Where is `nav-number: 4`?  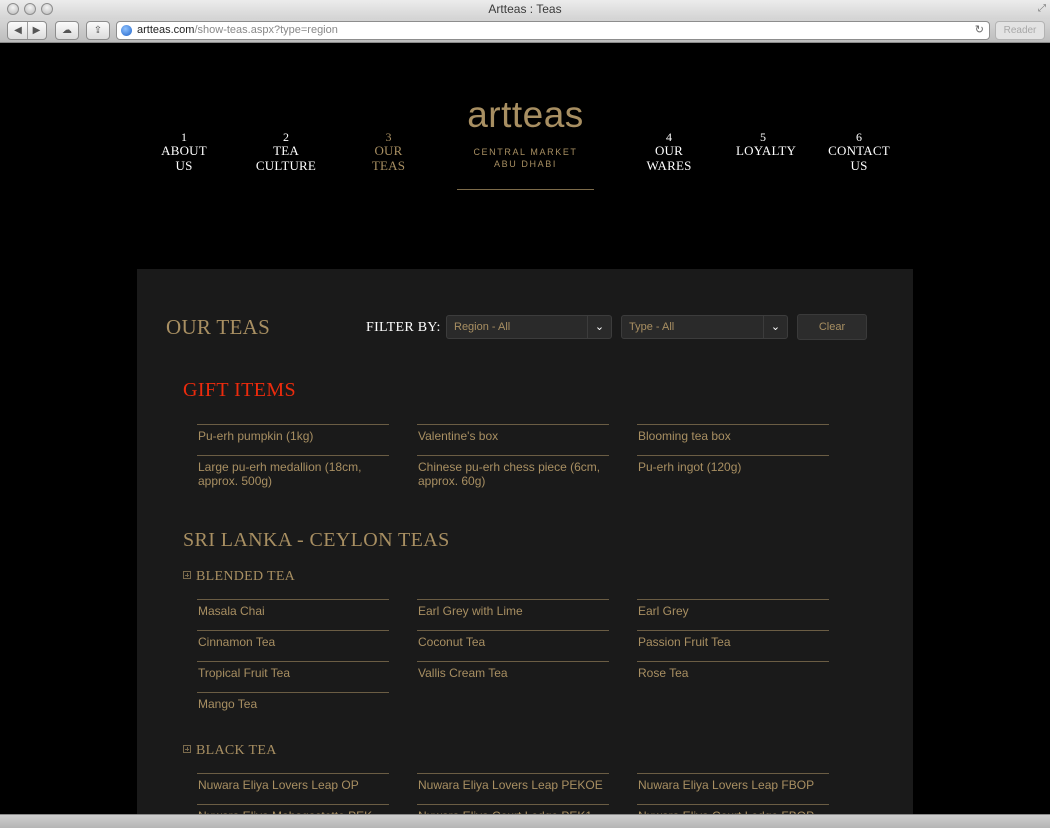 nav-number: 4 is located at coordinates (669, 137).